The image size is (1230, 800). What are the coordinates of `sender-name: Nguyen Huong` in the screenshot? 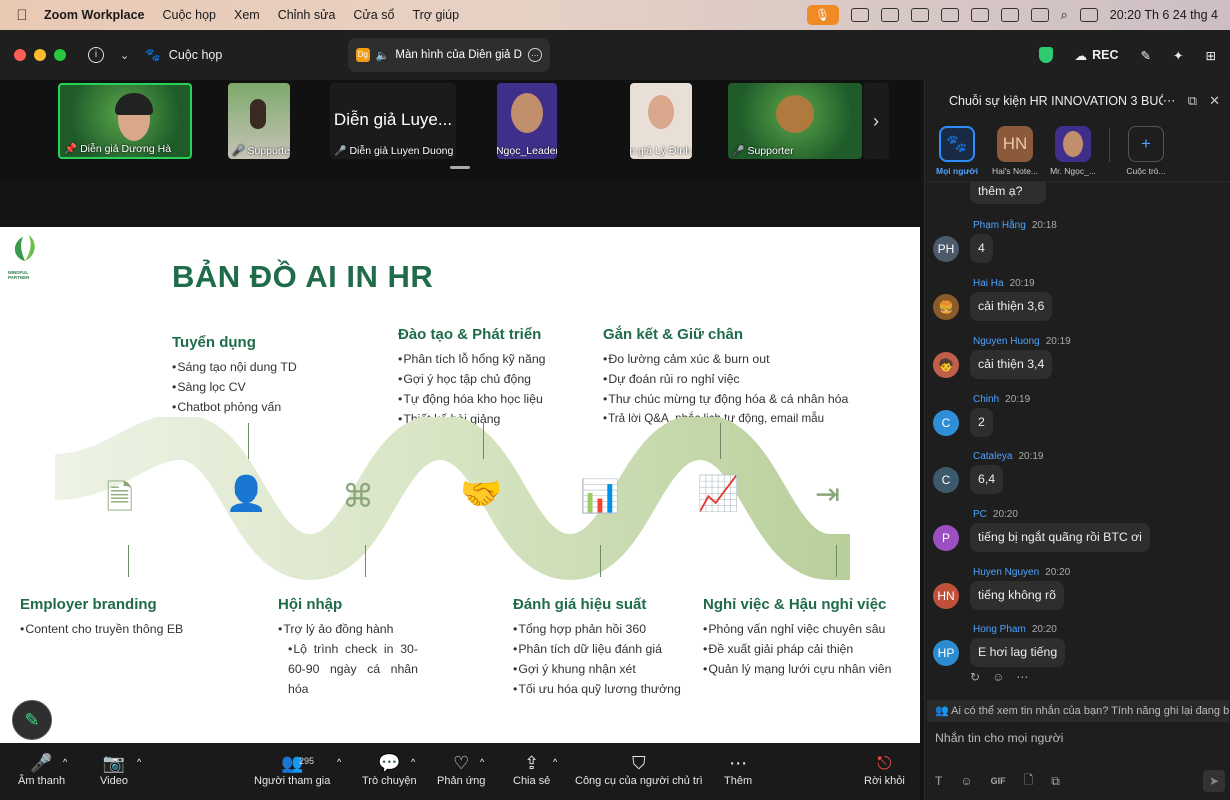 It's located at (1006, 341).